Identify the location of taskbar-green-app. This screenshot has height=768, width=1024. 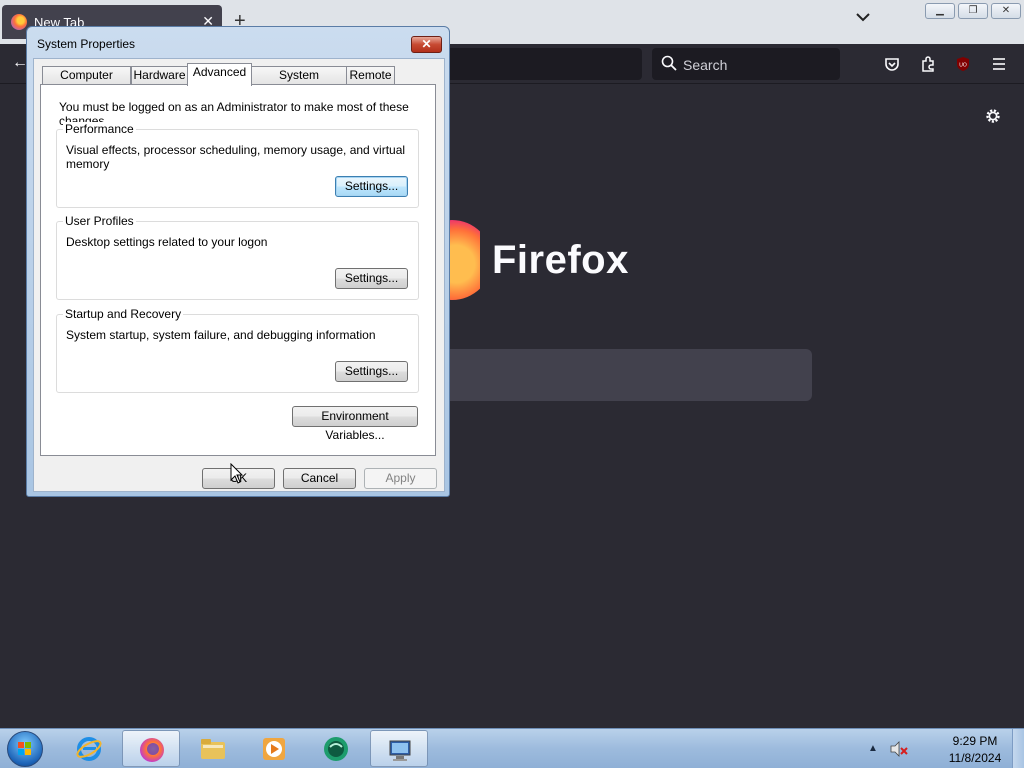
(336, 748).